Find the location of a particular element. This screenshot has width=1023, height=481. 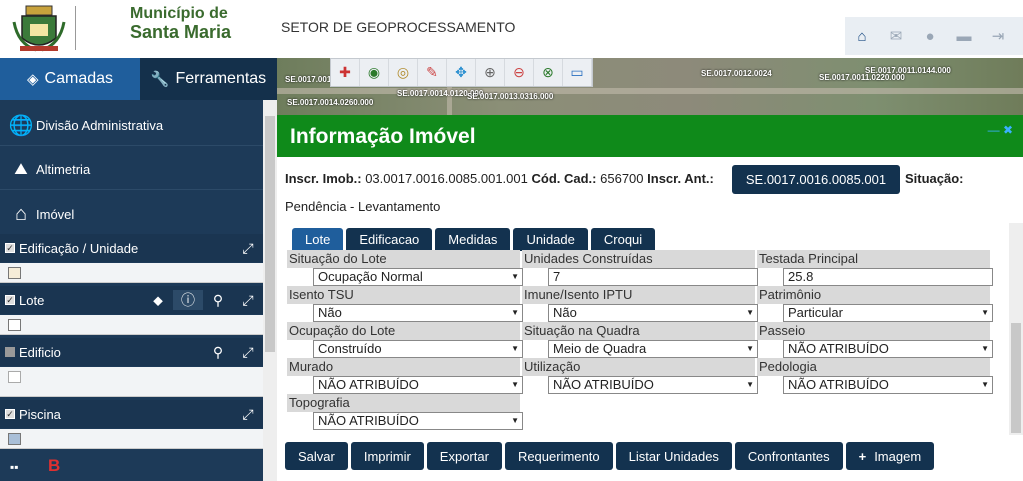

field-label: Unidades Construídas is located at coordinates (638, 259).